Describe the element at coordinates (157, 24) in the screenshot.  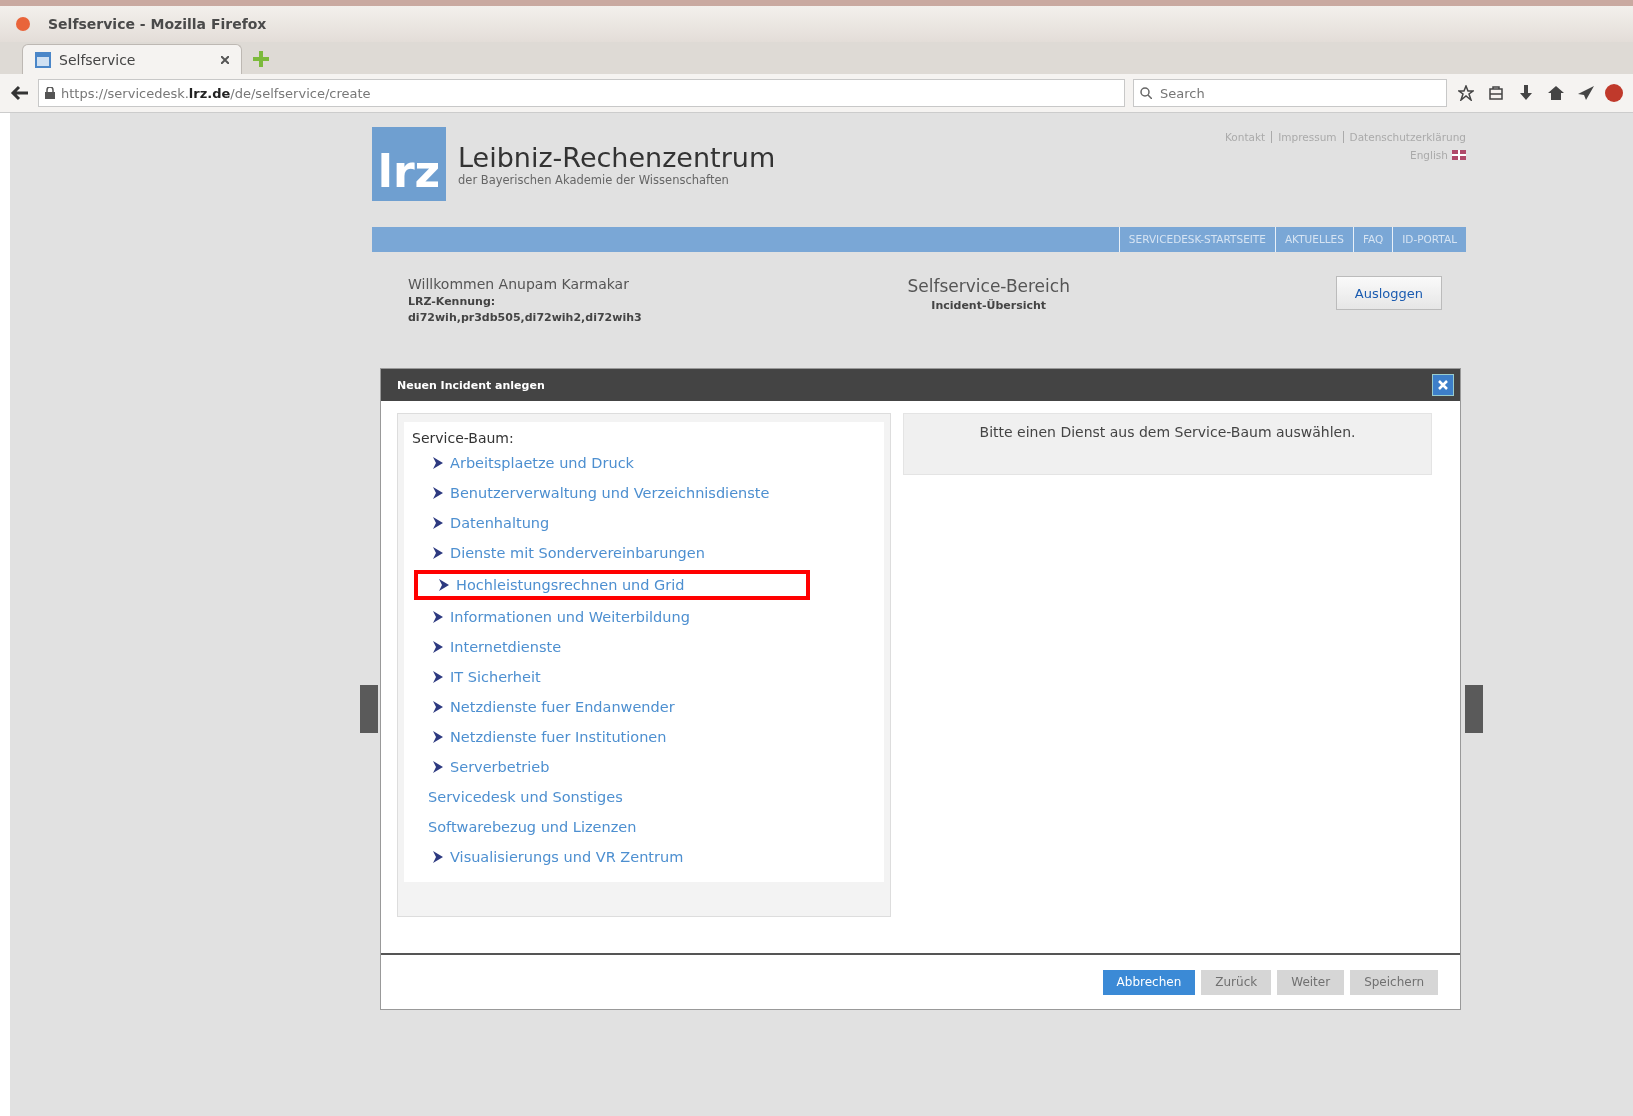
I see `window-title: Selfservice - Mozilla Firefox` at that location.